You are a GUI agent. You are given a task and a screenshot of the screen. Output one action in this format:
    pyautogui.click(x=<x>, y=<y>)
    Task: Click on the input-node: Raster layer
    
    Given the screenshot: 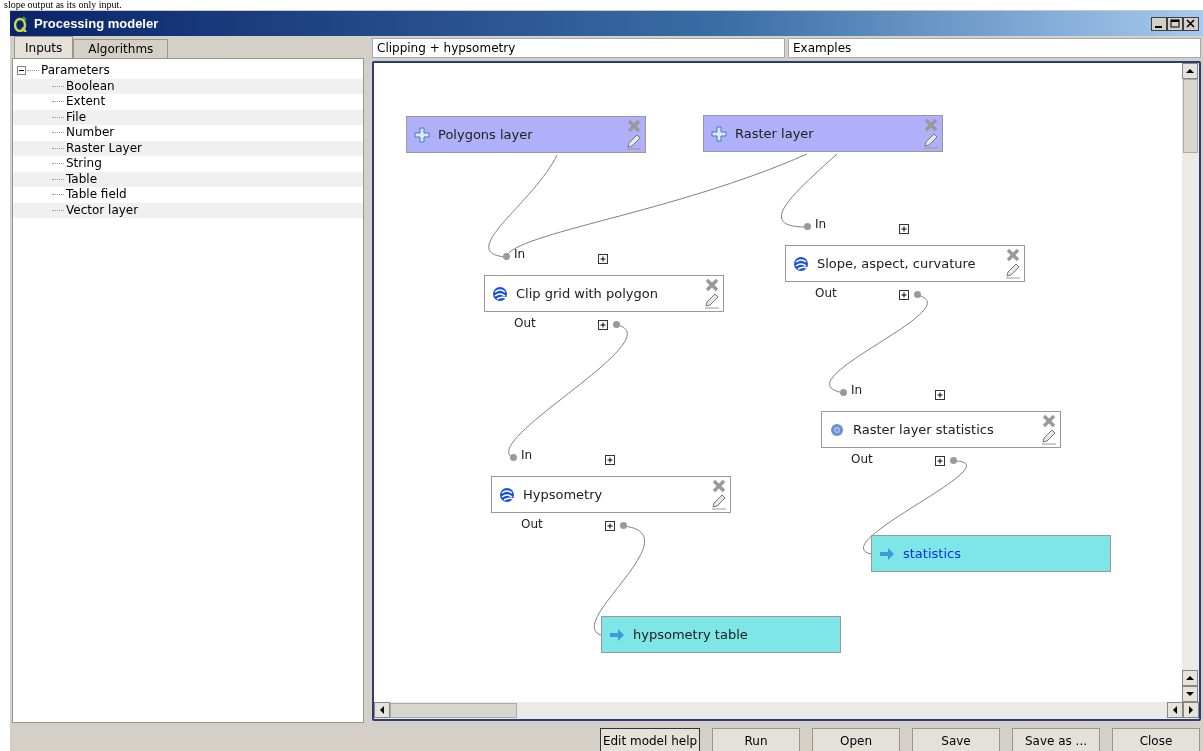 What is the action you would take?
    pyautogui.click(x=823, y=133)
    